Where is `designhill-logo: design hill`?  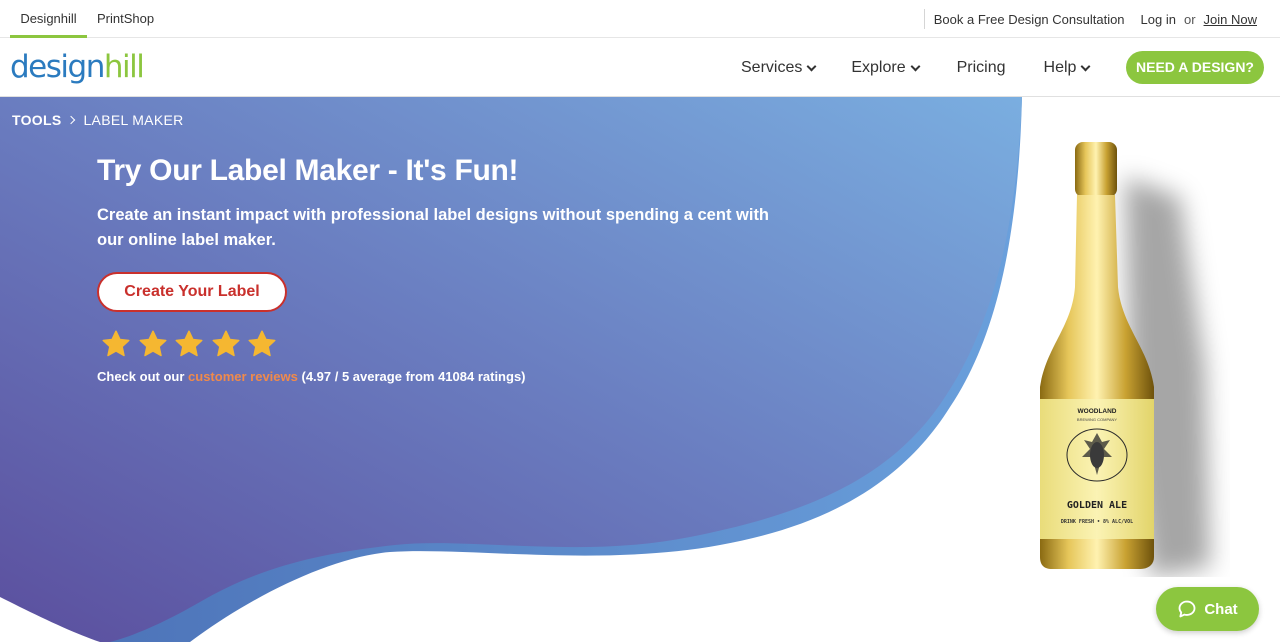
designhill-logo: design hill is located at coordinates (77, 67).